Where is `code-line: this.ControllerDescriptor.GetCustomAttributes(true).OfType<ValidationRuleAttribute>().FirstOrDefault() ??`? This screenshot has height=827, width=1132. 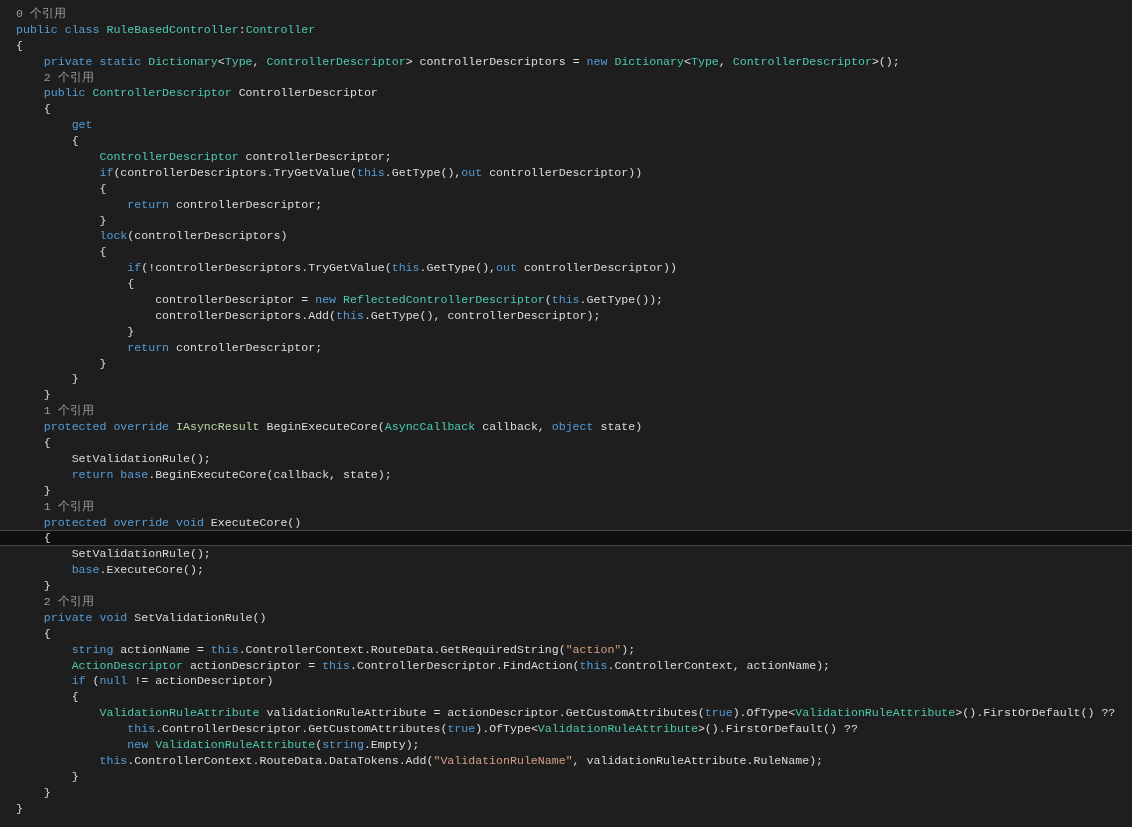 code-line: this.ControllerDescriptor.GetCustomAttributes(true).OfType<ValidationRuleAttribute>().FirstOrDefault() ?? is located at coordinates (492, 729).